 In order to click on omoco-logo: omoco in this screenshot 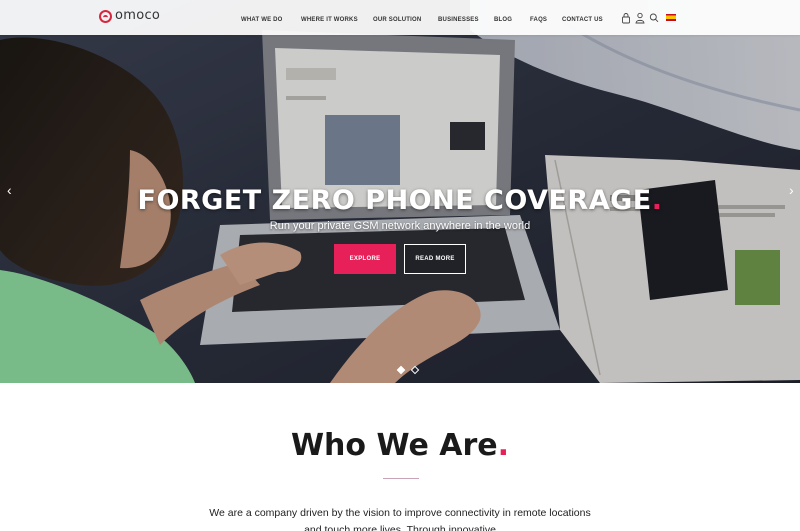, I will do `click(129, 16)`.